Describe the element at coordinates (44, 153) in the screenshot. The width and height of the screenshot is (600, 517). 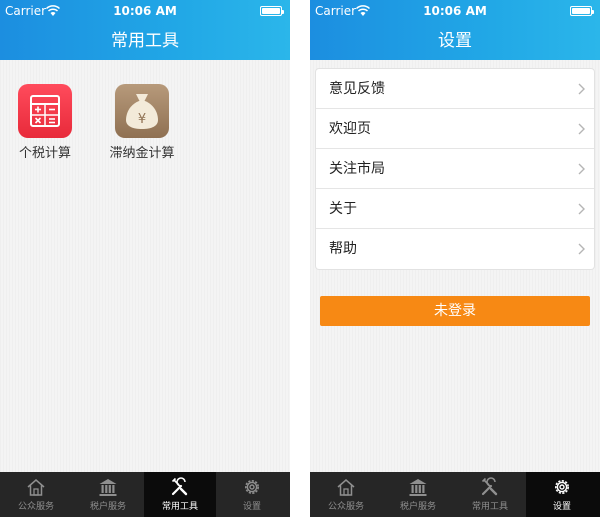
I see `tool-label-income-tax: 个税计算` at that location.